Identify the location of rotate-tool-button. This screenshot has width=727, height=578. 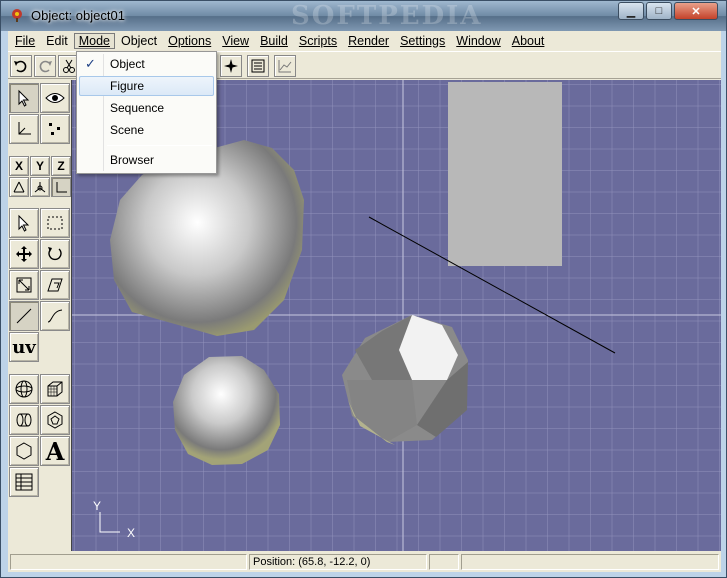
(55, 254).